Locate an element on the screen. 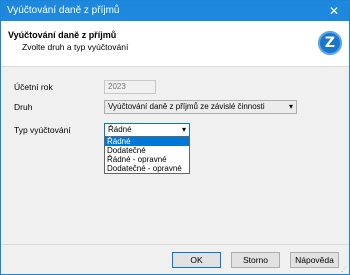 This screenshot has width=350, height=275. ok-button: OK is located at coordinates (196, 260).